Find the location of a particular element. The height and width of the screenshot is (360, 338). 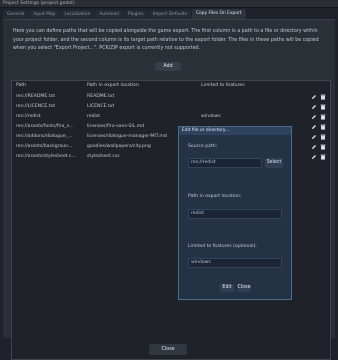

row-export: redist is located at coordinates (94, 116).